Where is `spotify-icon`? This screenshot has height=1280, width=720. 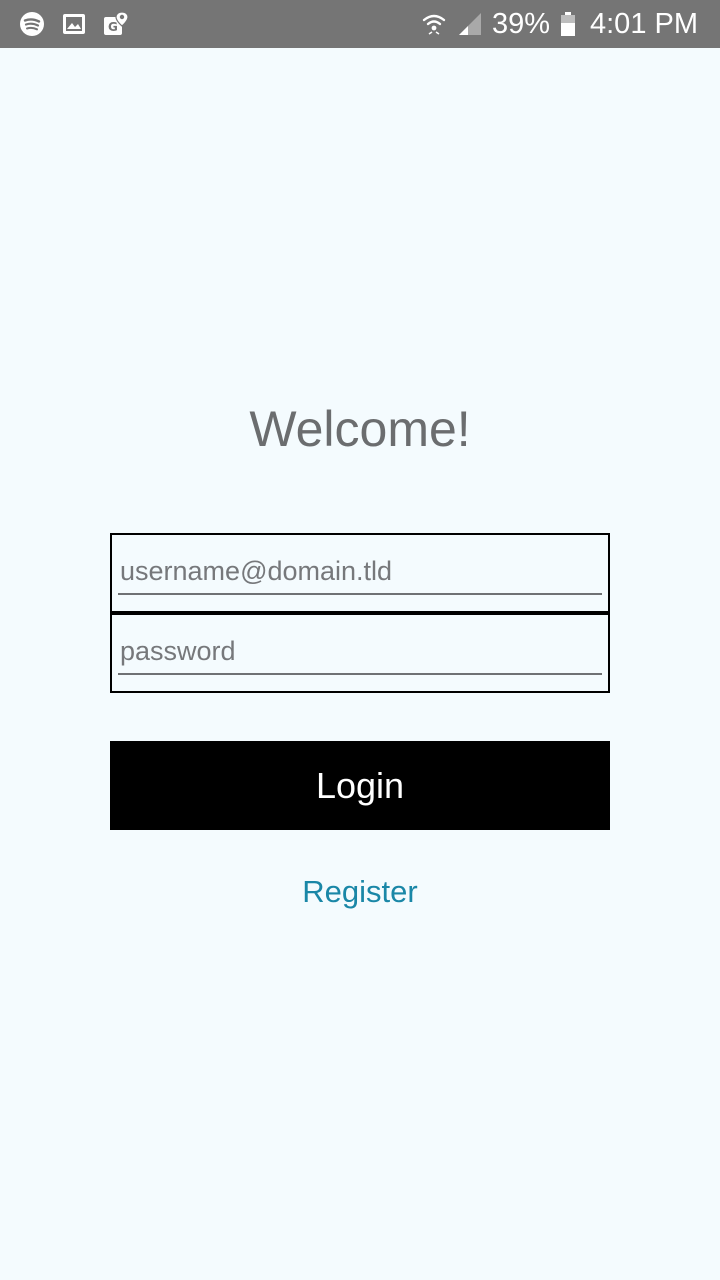
spotify-icon is located at coordinates (32, 24).